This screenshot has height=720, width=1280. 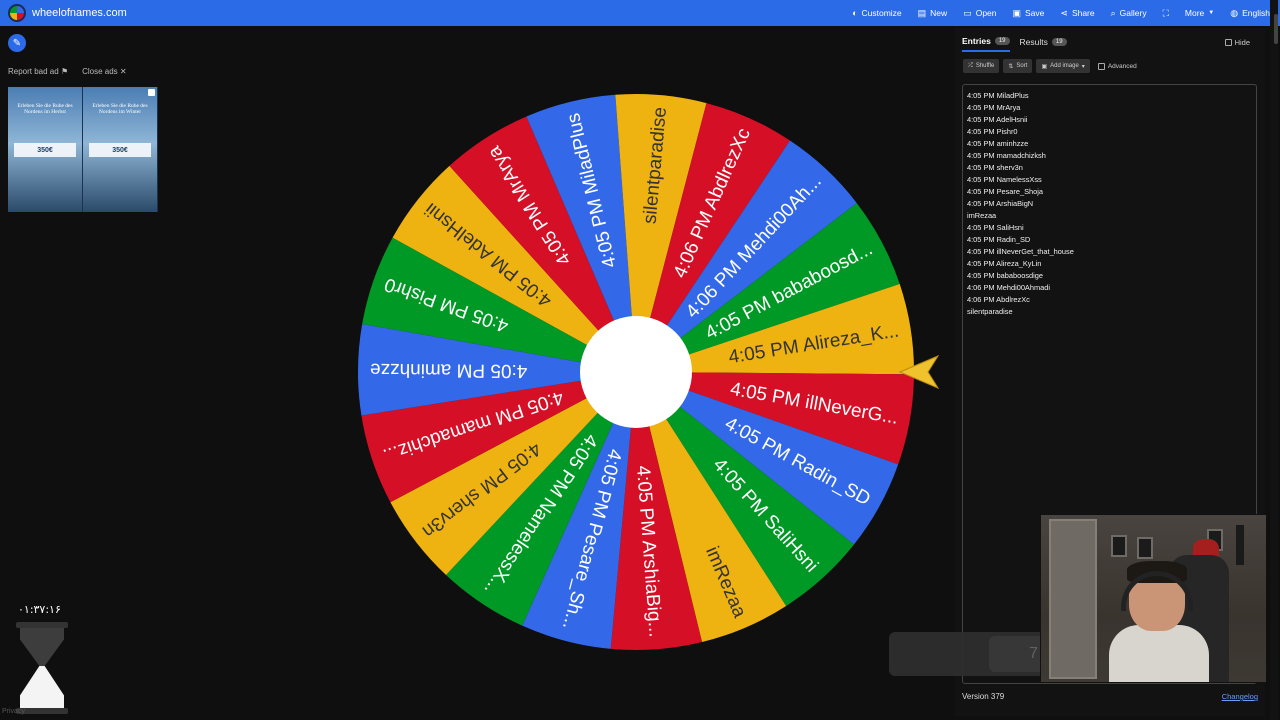 What do you see at coordinates (1109, 228) in the screenshot?
I see `entry-line: 4:05 PM SaliHsni` at bounding box center [1109, 228].